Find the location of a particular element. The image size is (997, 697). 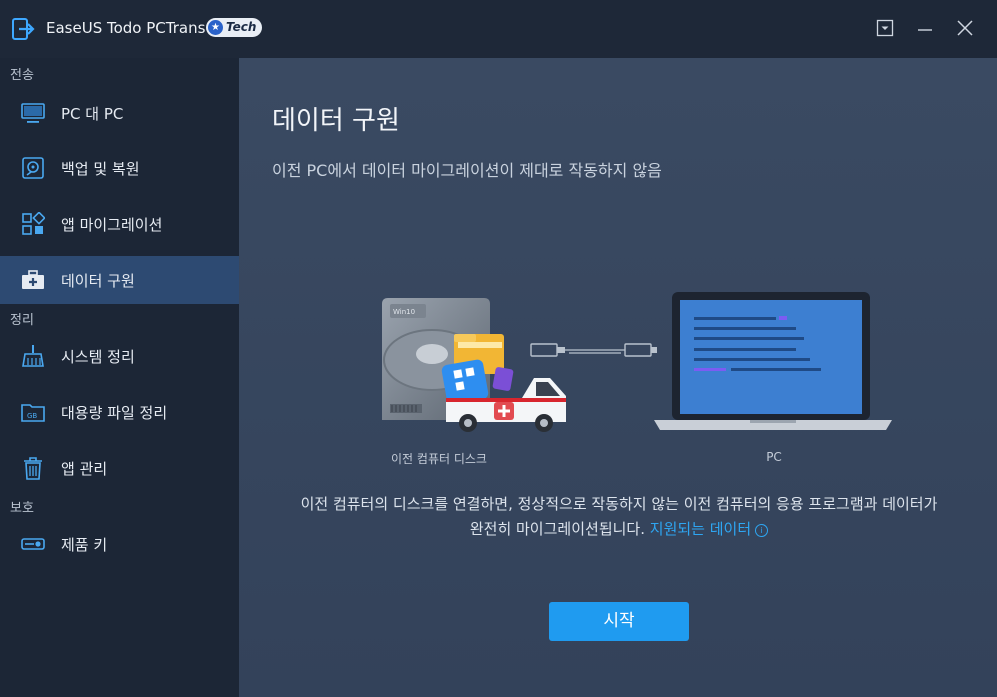

title-bar: EaseUS Todo PCTrans ★ Tech is located at coordinates (498, 29).